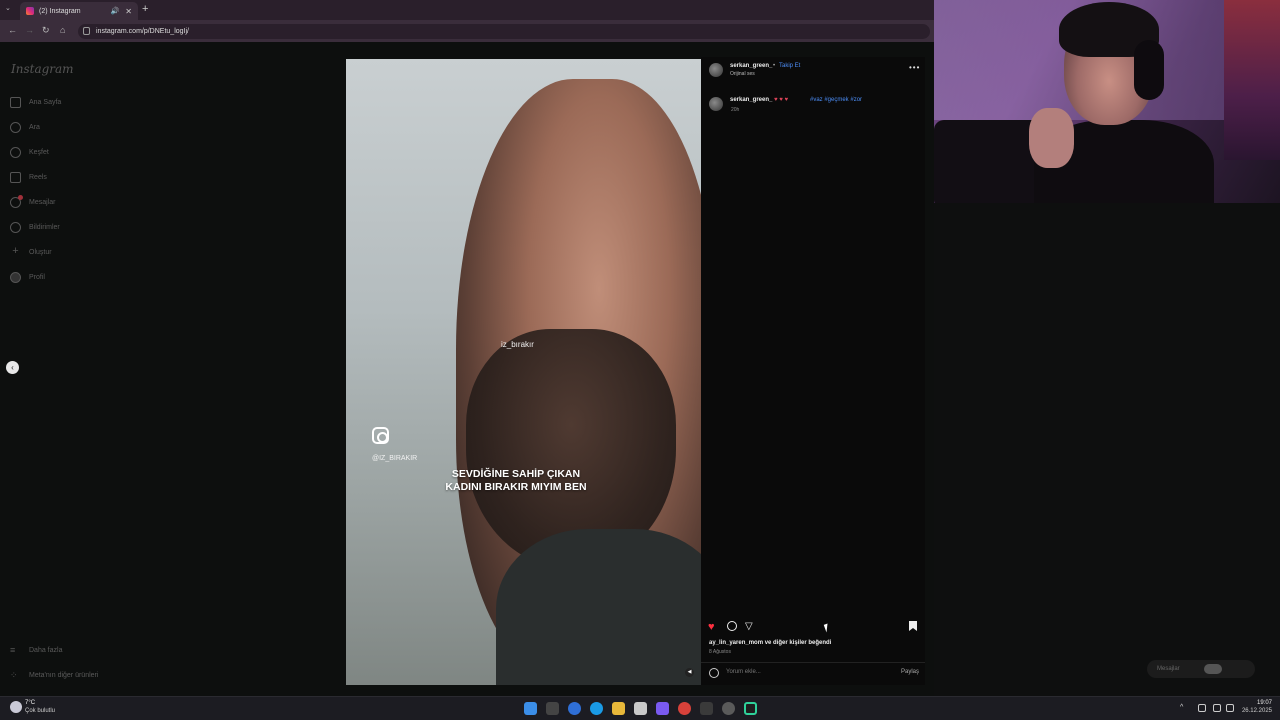 This screenshot has width=1280, height=720. Describe the element at coordinates (1181, 707) in the screenshot. I see `tray-chevron-up-icon: ^` at that location.